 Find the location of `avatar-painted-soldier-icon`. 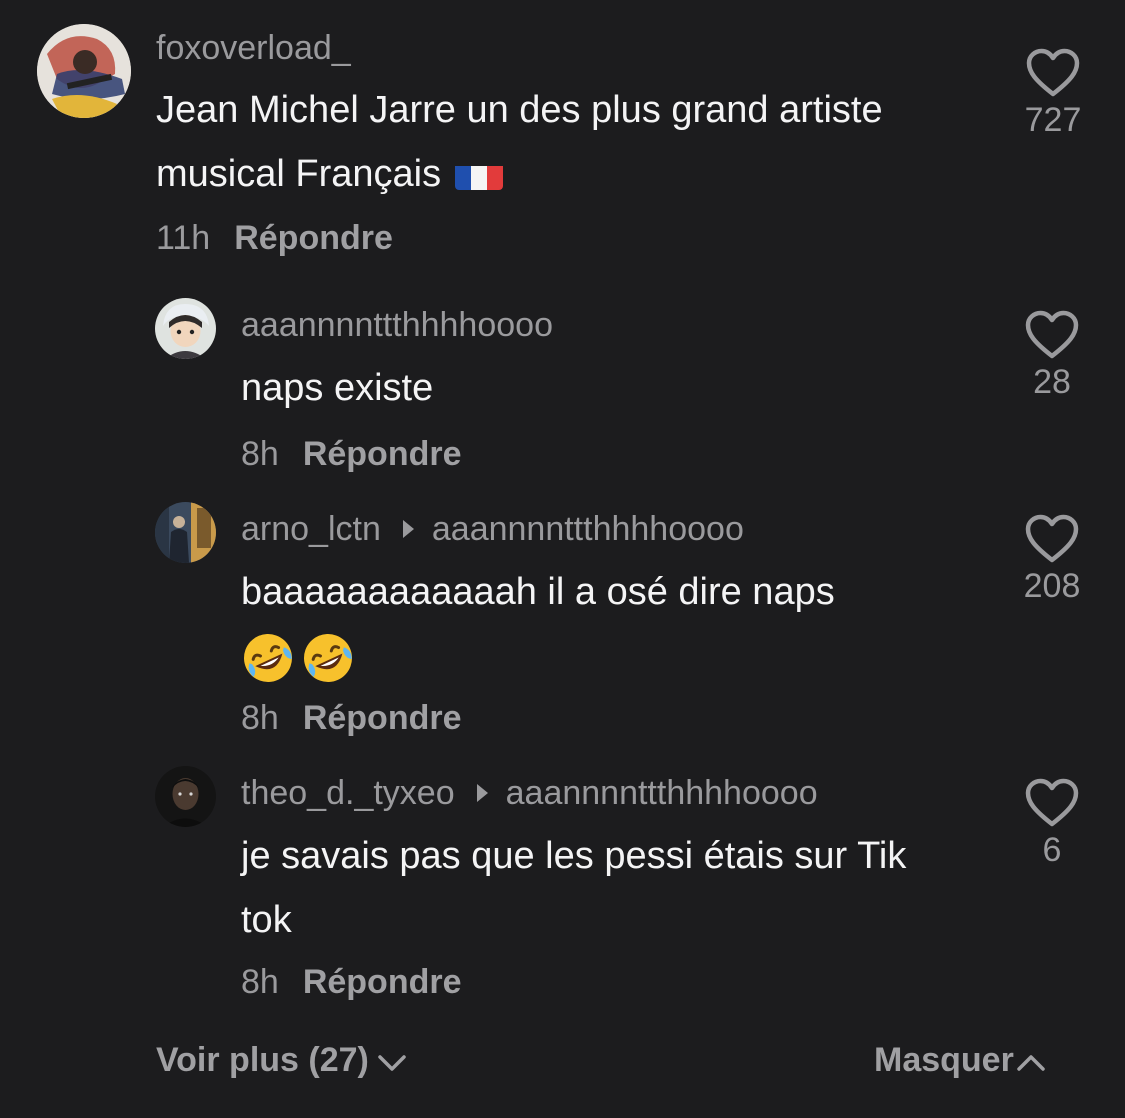

avatar-painted-soldier-icon is located at coordinates (84, 71).